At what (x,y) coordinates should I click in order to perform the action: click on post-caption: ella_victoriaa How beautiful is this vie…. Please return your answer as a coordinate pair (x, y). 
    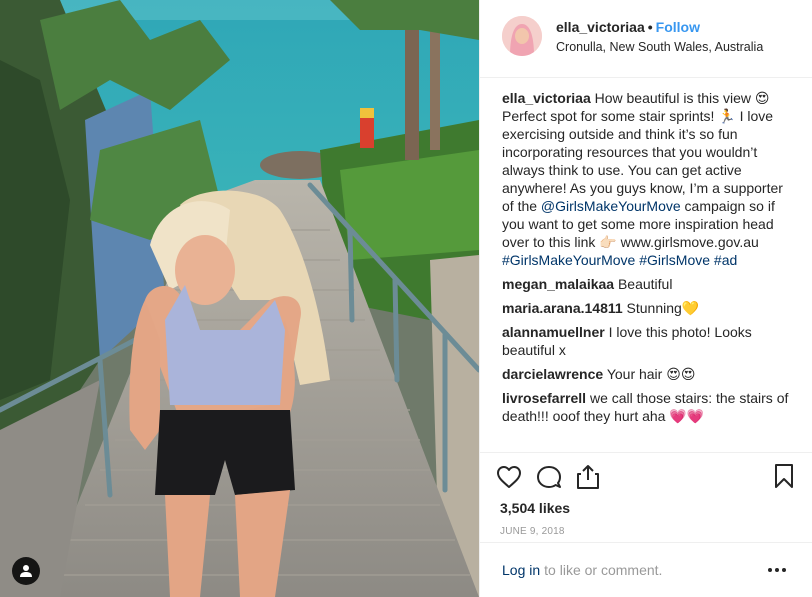
    Looking at the image, I should click on (649, 179).